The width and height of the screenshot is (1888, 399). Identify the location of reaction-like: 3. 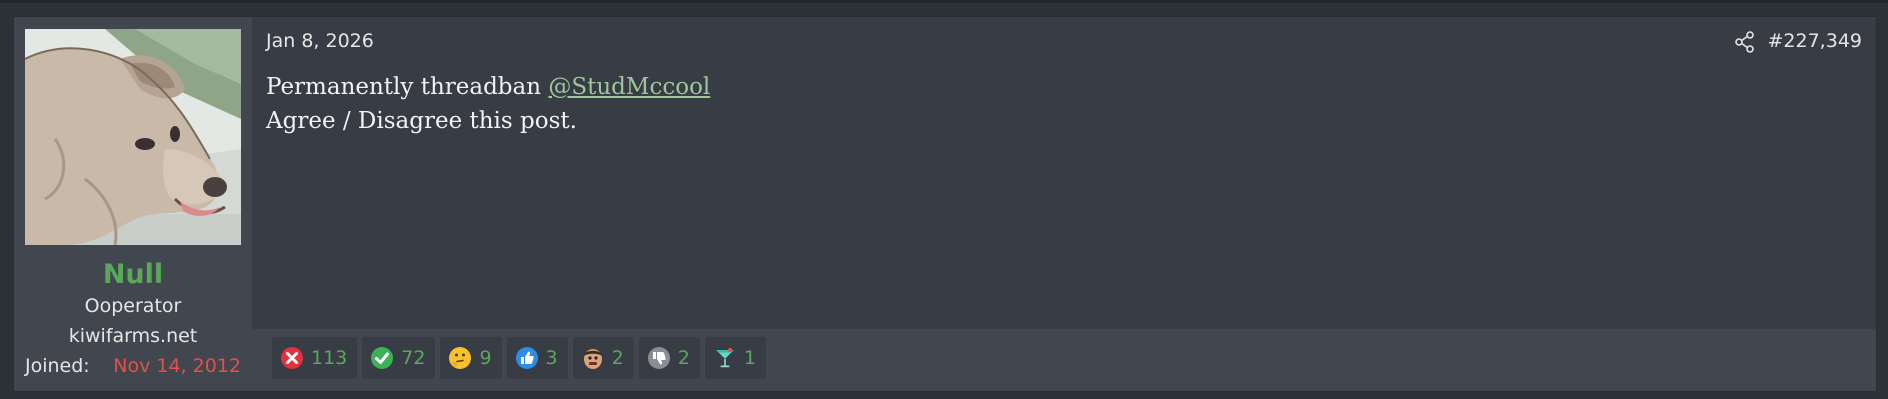
(537, 358).